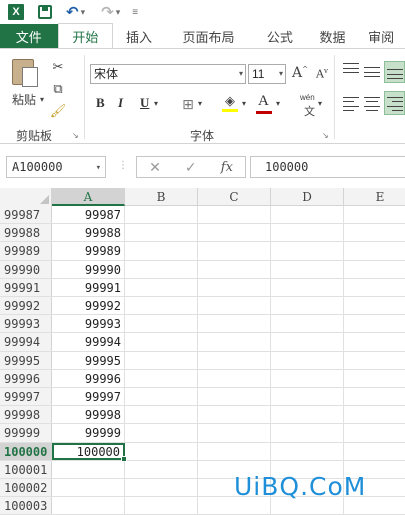 Image resolution: width=405 pixels, height=515 pixels. I want to click on tab-review: 审阅, so click(381, 36).